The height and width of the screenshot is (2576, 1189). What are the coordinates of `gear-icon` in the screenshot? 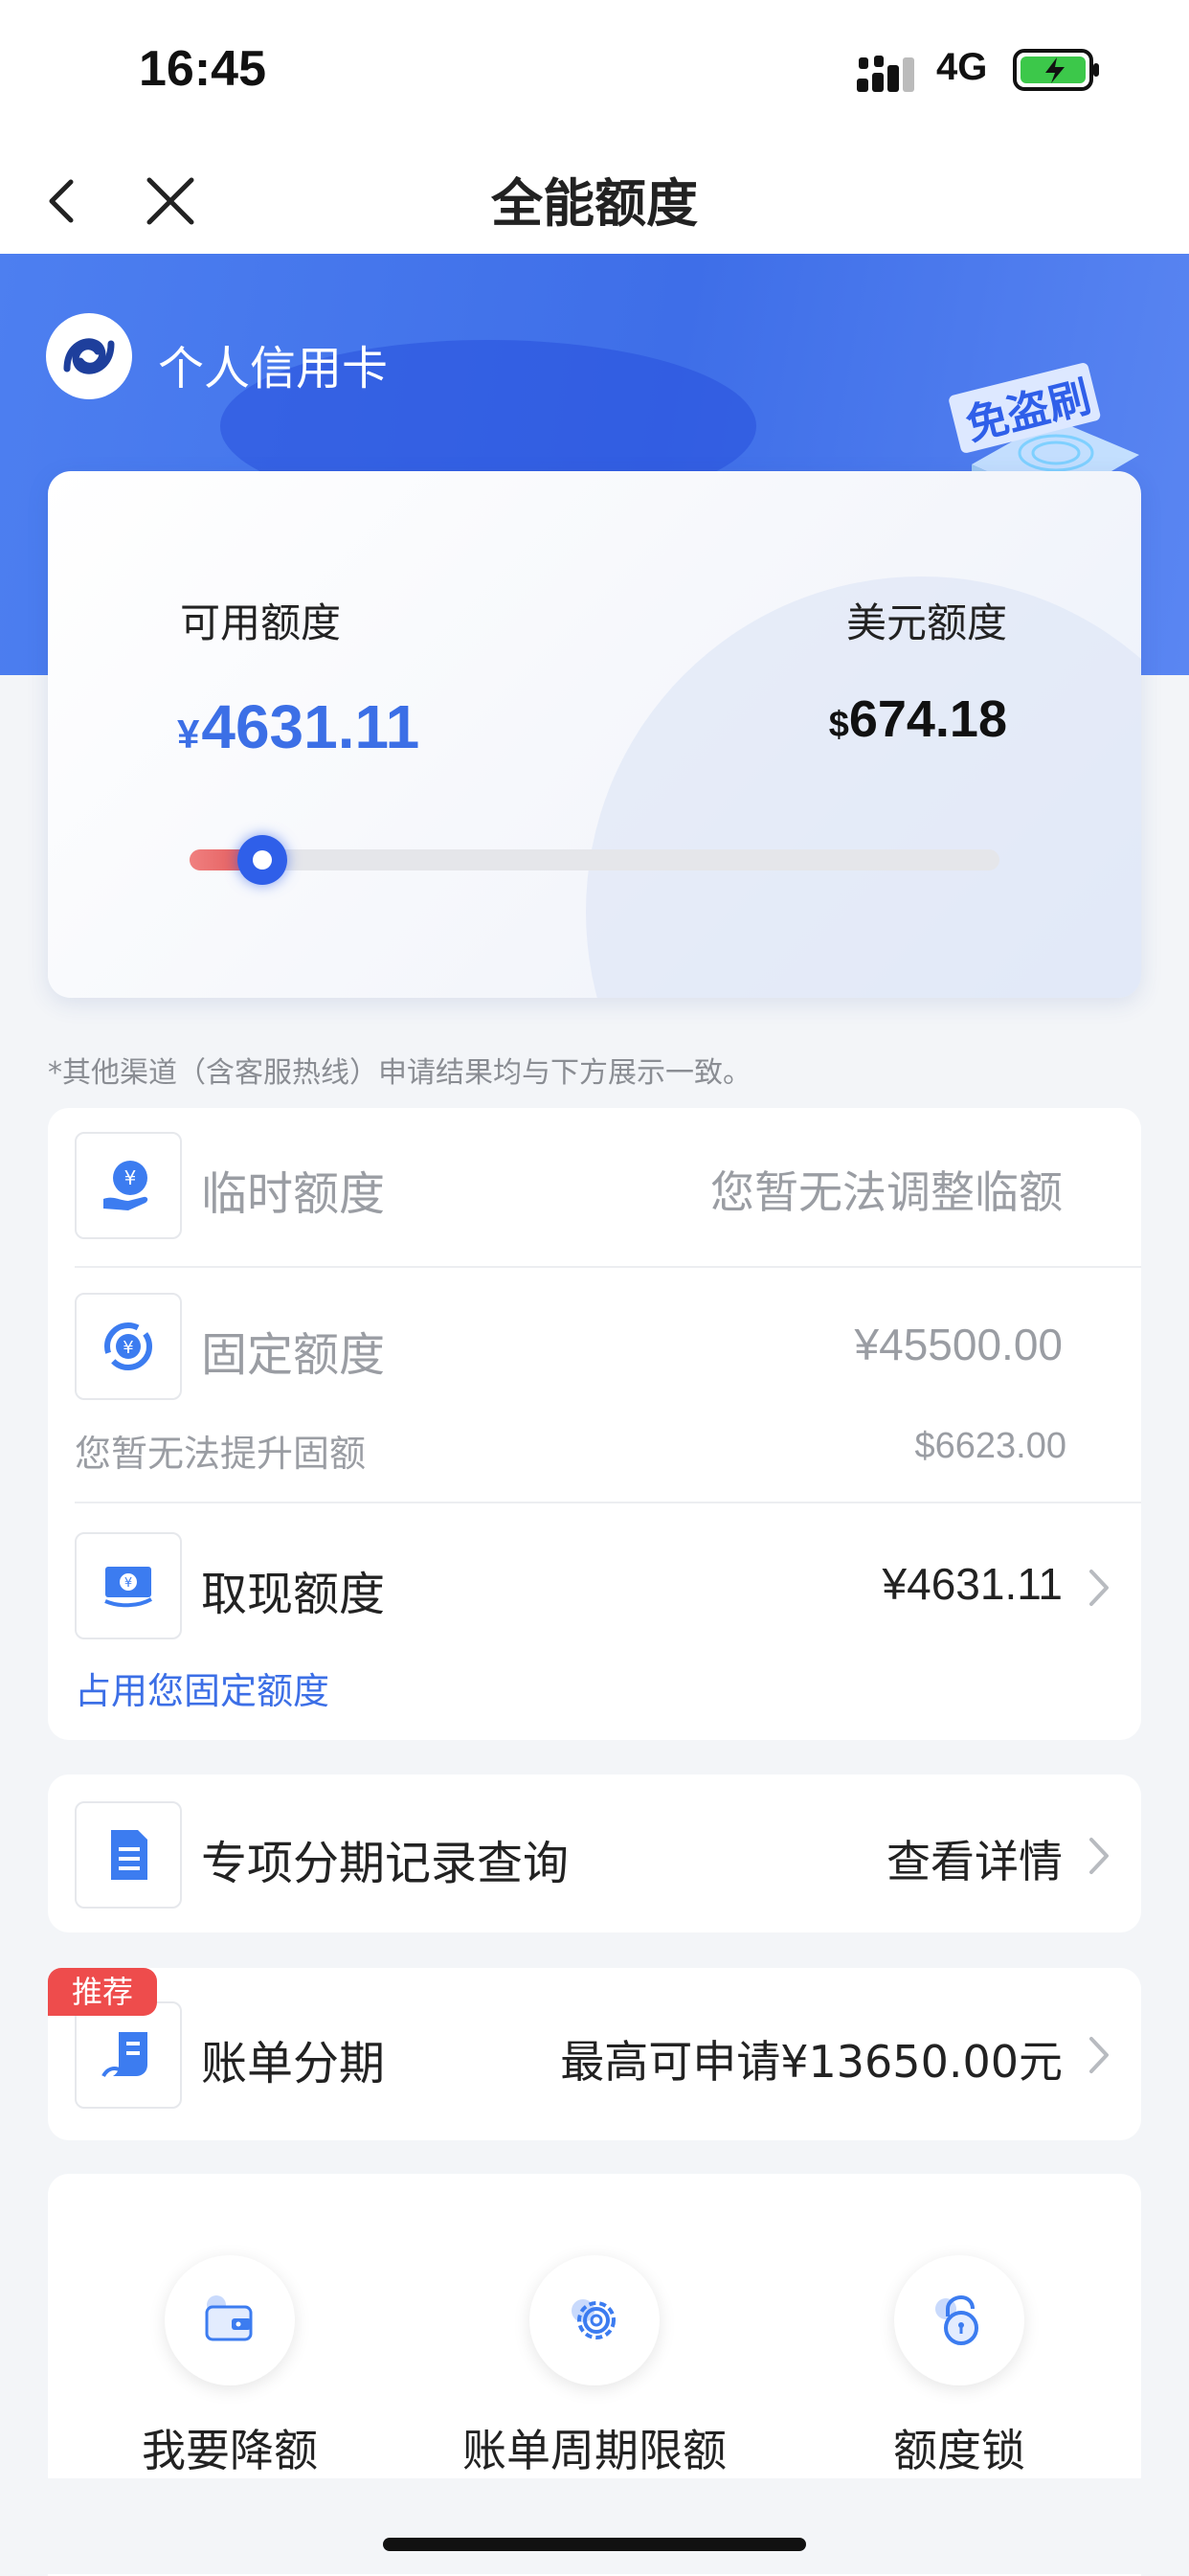 It's located at (594, 2320).